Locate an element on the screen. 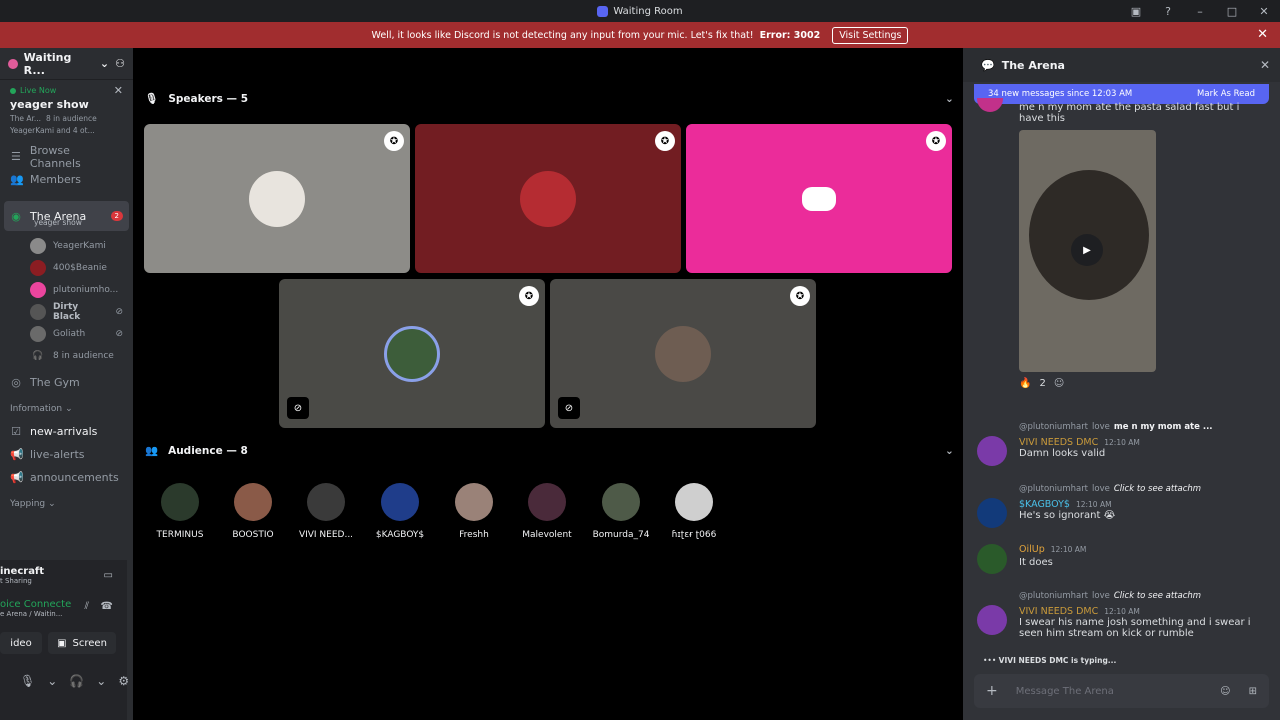 The height and width of the screenshot is (720, 1280). audience-member: BOOSTIO is located at coordinates (253, 511).